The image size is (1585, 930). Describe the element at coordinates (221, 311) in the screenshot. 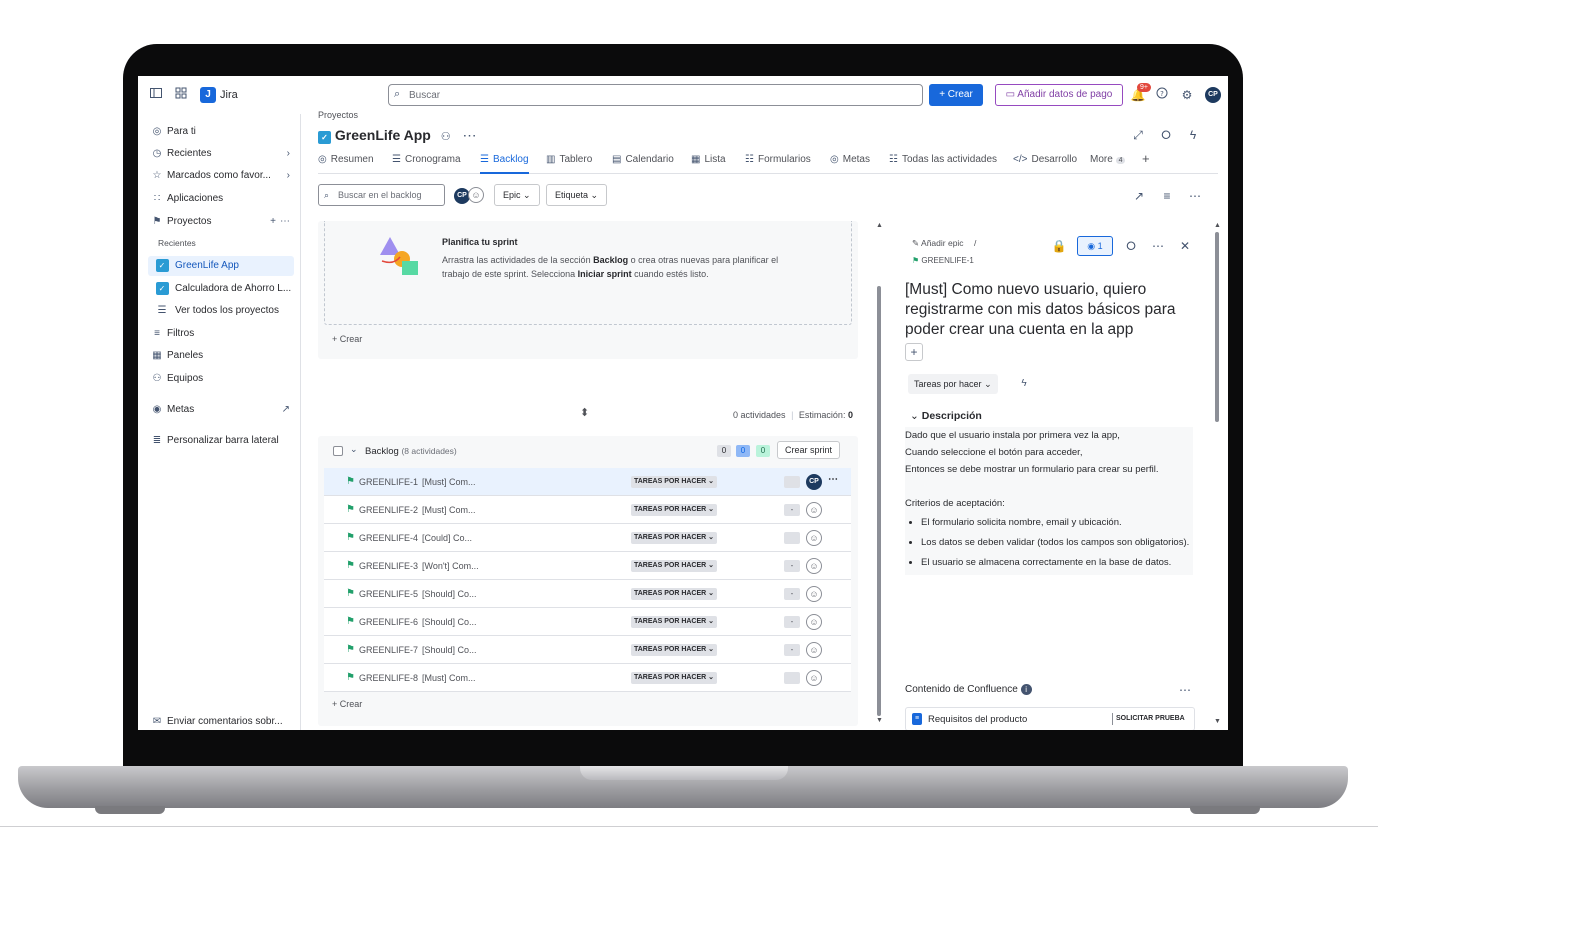

I see `sidebar-view-all-projects: ☰ Ver todos los proyectos` at that location.